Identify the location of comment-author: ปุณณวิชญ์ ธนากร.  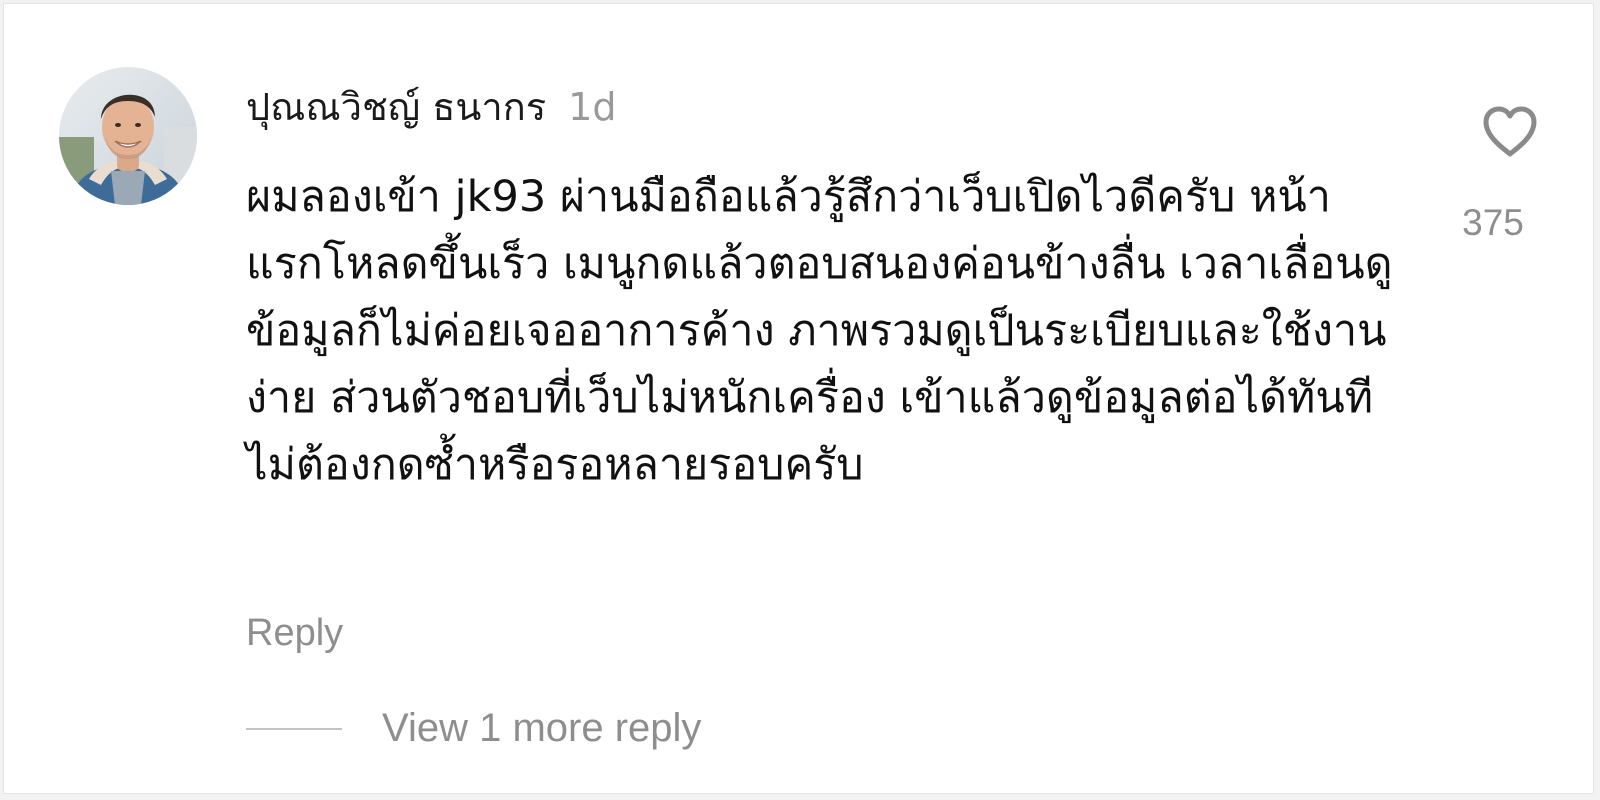
(396, 106).